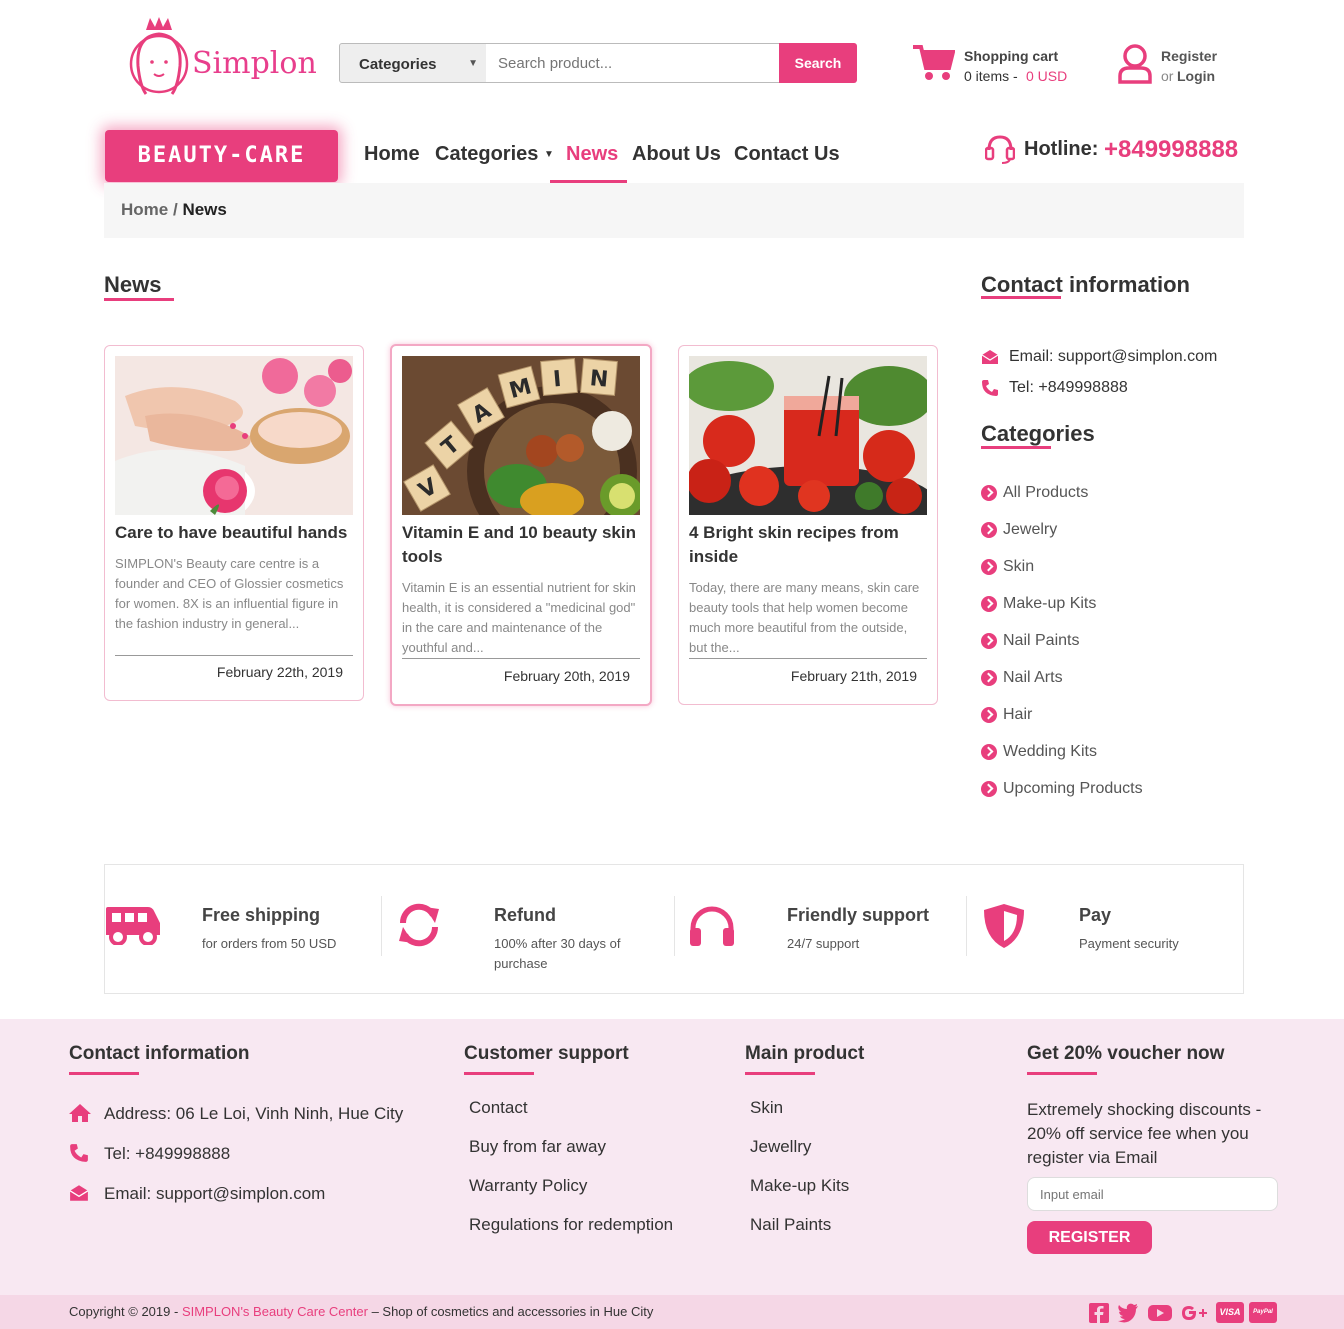 Image resolution: width=1344 pixels, height=1329 pixels. What do you see at coordinates (1073, 788) in the screenshot?
I see `sidebar-category-label: Upcoming Products` at bounding box center [1073, 788].